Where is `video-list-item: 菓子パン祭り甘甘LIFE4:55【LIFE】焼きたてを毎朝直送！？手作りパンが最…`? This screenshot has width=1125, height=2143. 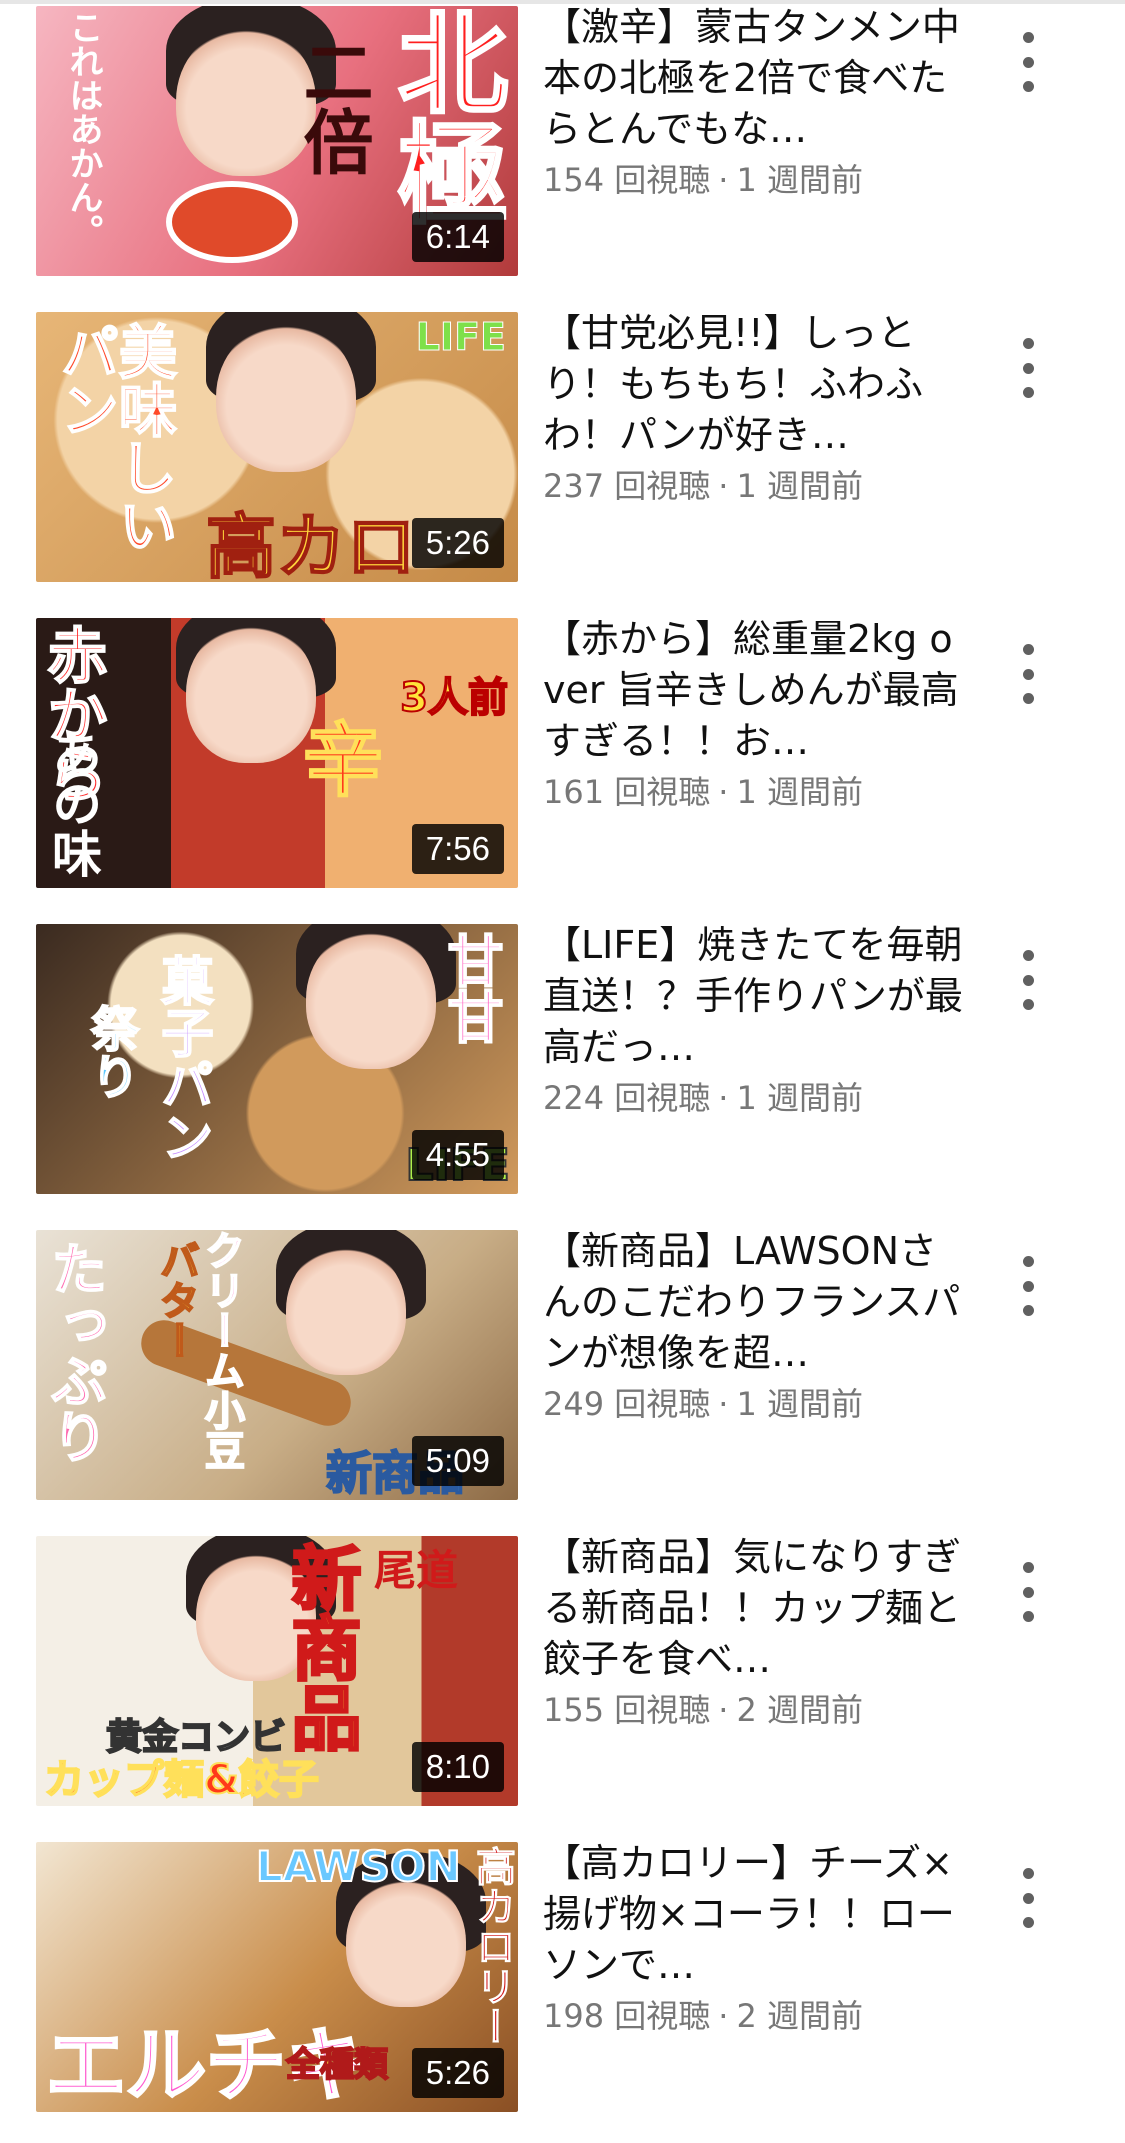 video-list-item: 菓子パン祭り甘甘LIFE4:55【LIFE】焼きたてを毎朝直送！？手作りパンが最… is located at coordinates (562, 1071).